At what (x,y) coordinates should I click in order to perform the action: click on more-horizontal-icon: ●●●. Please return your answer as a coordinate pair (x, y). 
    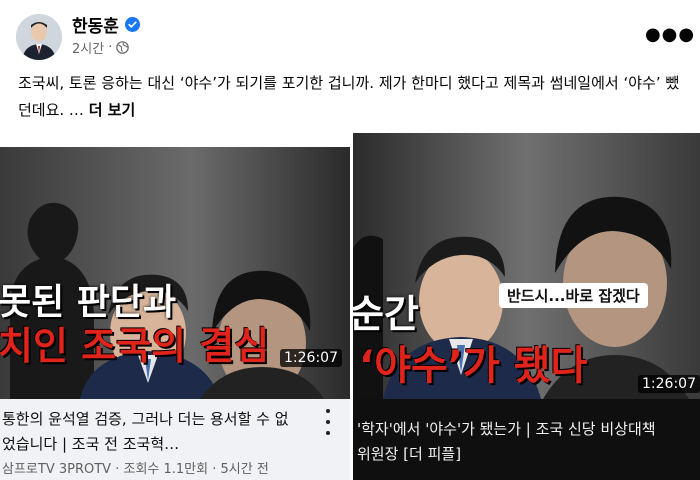
    Looking at the image, I should click on (670, 34).